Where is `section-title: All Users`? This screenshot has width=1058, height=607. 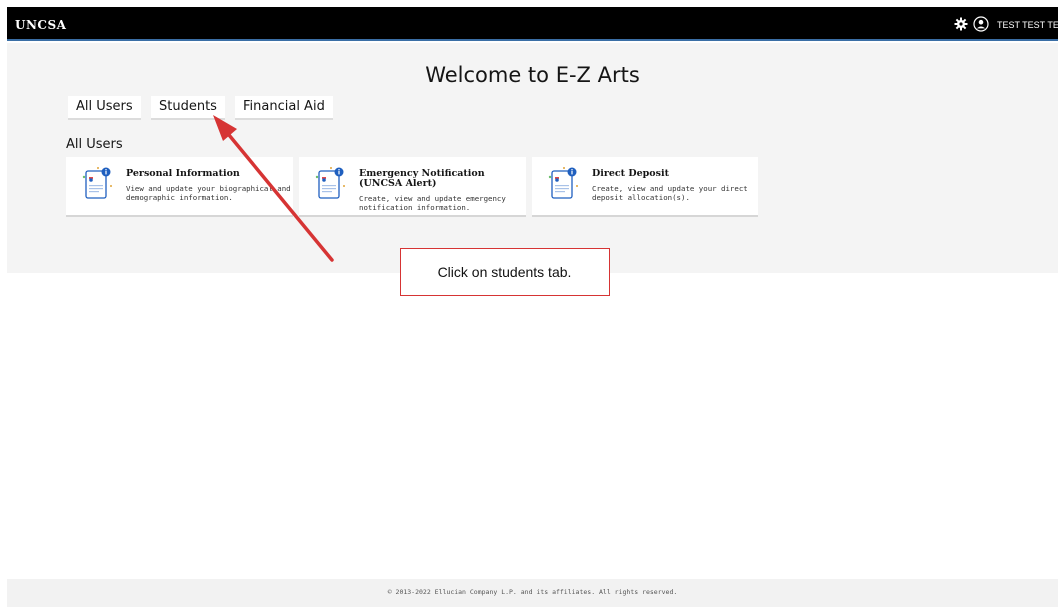
section-title: All Users is located at coordinates (94, 144).